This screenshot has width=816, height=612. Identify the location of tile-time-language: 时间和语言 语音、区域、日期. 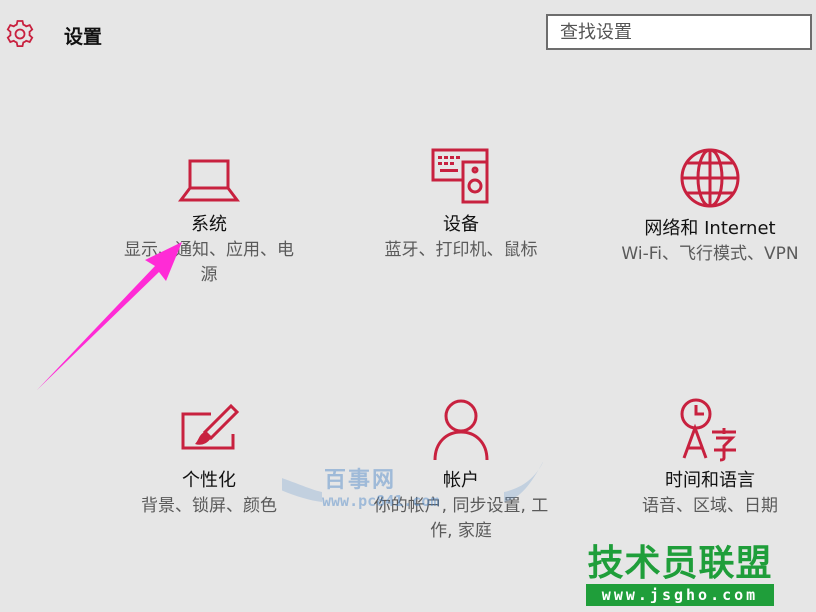
(705, 457).